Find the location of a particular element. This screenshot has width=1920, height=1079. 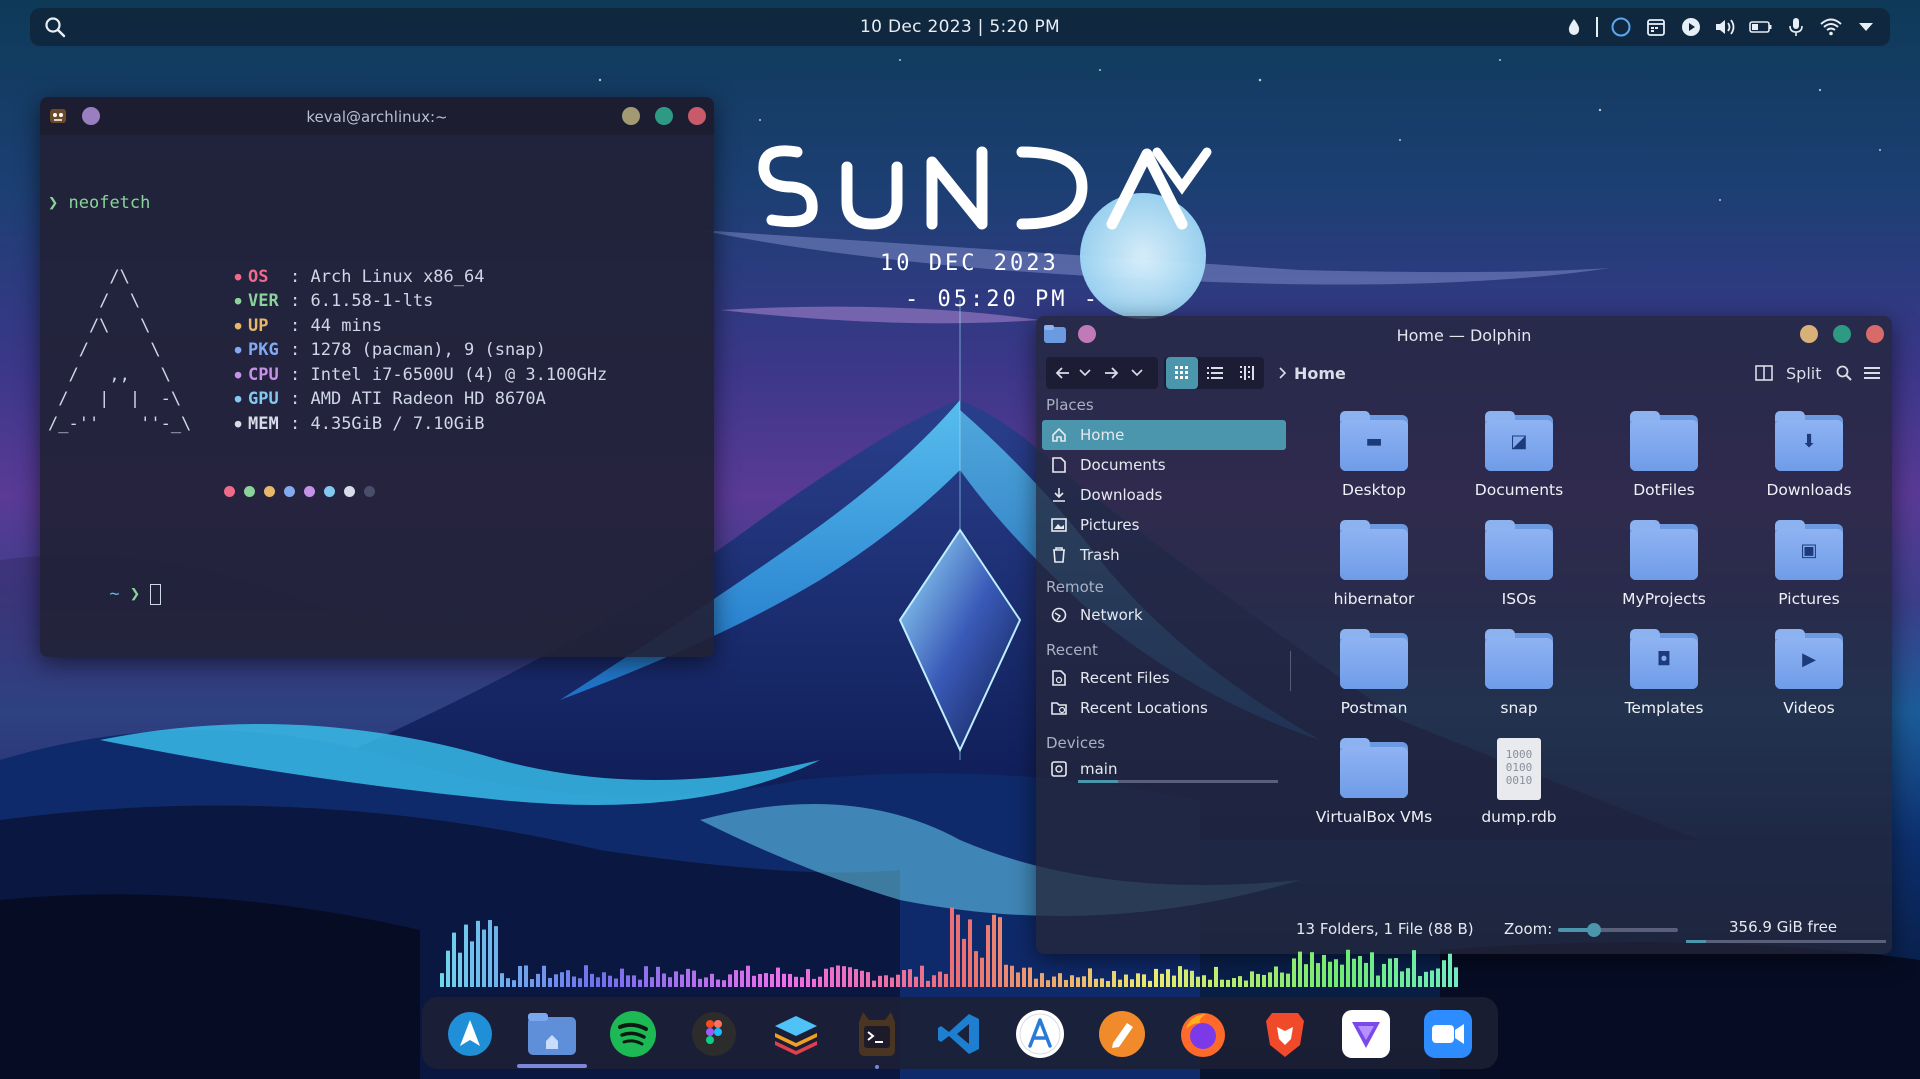

file-name: Documents is located at coordinates (1519, 490).